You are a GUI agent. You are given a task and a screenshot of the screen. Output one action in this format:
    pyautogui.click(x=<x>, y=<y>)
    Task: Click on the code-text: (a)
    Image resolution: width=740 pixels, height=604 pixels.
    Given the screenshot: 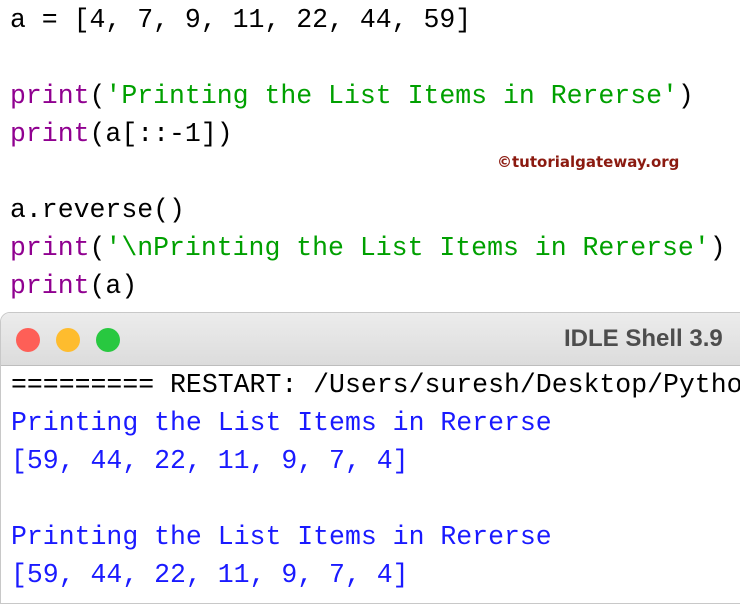 What is the action you would take?
    pyautogui.click(x=113, y=286)
    